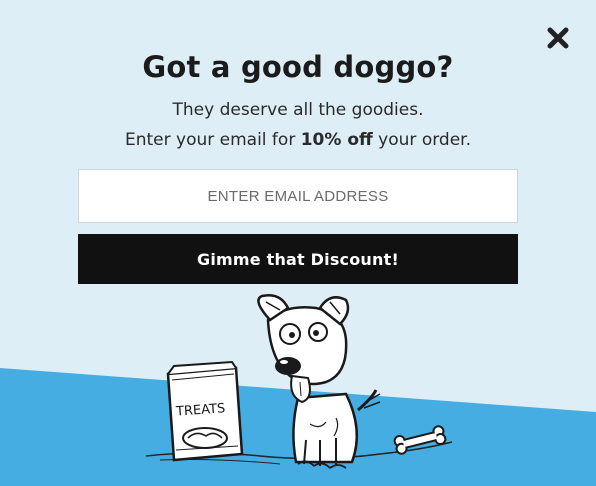  What do you see at coordinates (336, 140) in the screenshot?
I see `offer-highlight: 10% off` at bounding box center [336, 140].